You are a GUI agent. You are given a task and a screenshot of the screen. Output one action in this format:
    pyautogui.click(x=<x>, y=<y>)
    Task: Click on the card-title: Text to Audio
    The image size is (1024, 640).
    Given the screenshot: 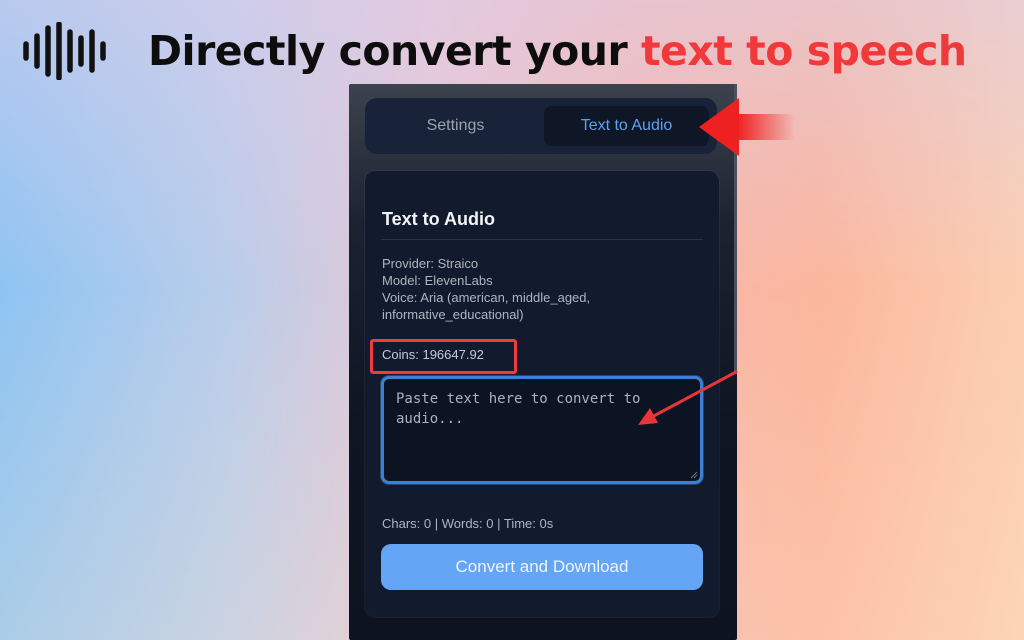 What is the action you would take?
    pyautogui.click(x=438, y=219)
    